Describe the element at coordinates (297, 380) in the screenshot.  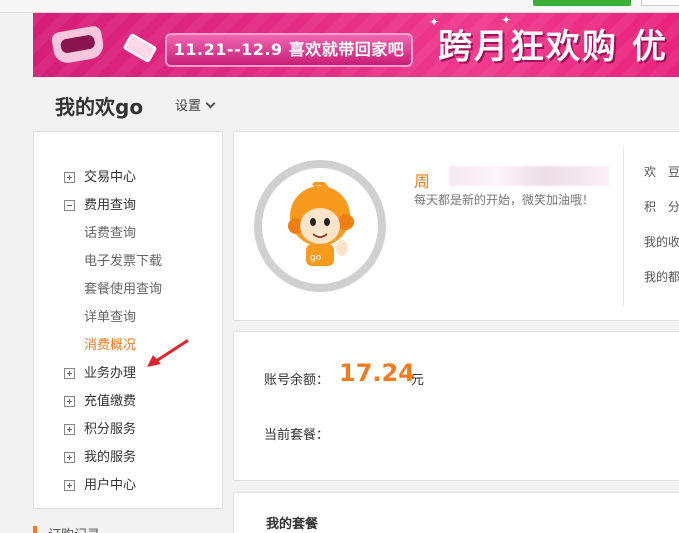
I see `balance-label: 账号余额：` at that location.